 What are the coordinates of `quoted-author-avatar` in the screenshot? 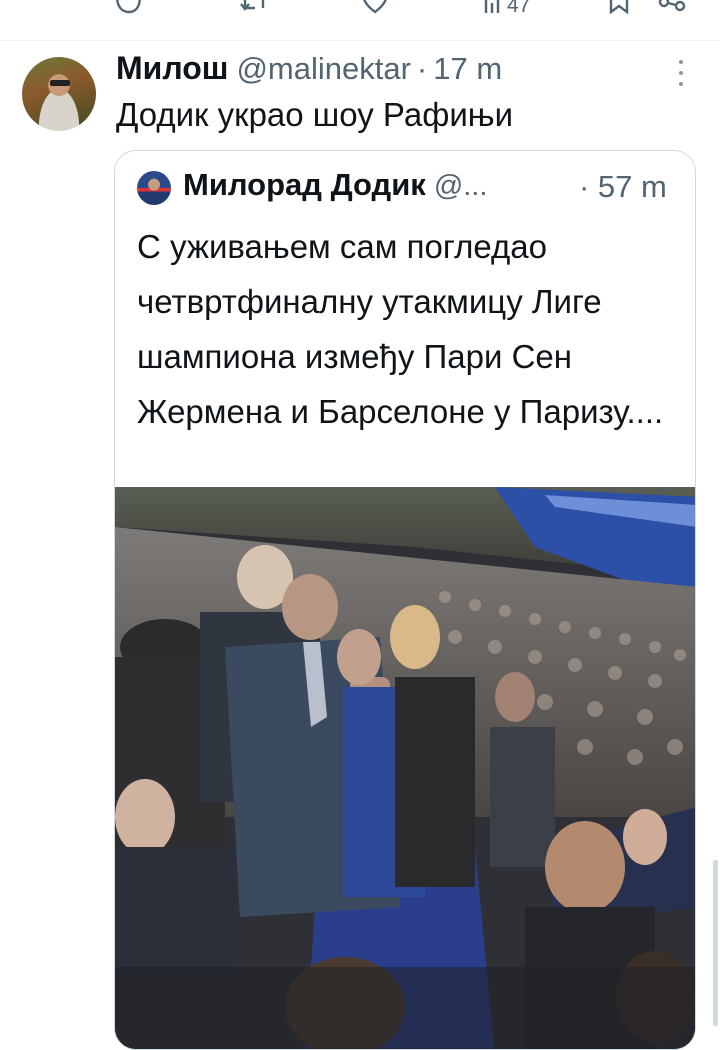 It's located at (154, 188).